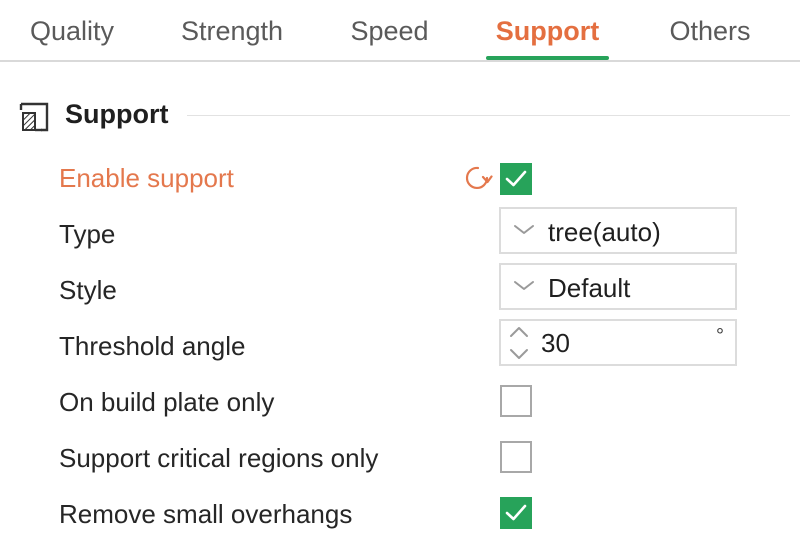 This screenshot has width=800, height=558. Describe the element at coordinates (589, 288) in the screenshot. I see `style-value: Default` at that location.